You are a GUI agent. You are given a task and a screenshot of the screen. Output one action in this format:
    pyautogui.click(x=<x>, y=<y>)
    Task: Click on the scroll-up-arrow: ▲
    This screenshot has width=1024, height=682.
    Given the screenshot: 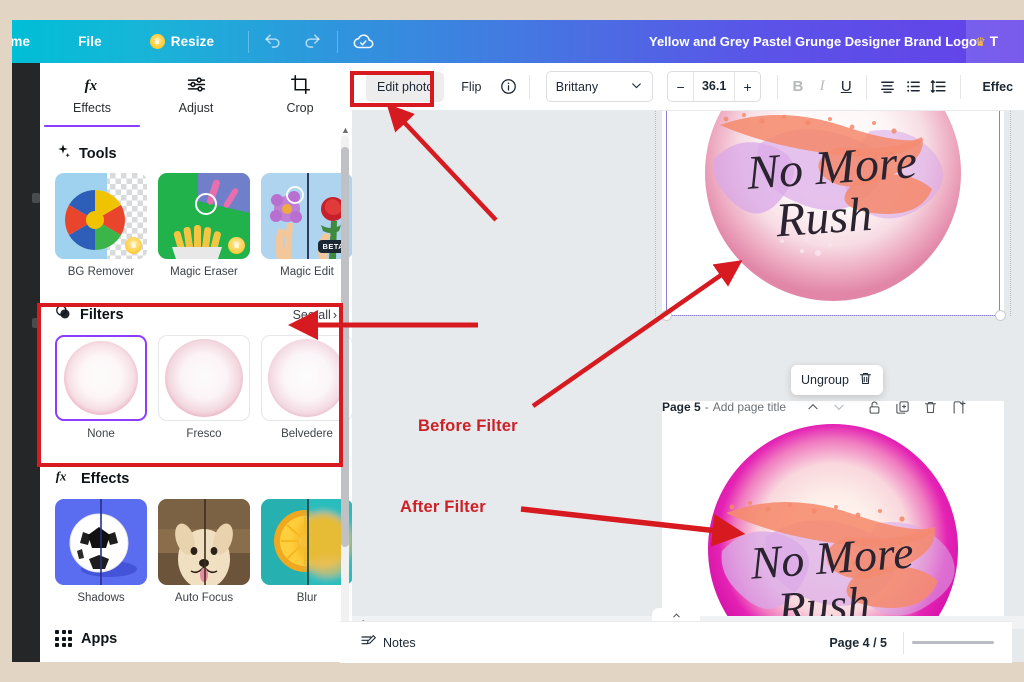 What is the action you would take?
    pyautogui.click(x=345, y=130)
    